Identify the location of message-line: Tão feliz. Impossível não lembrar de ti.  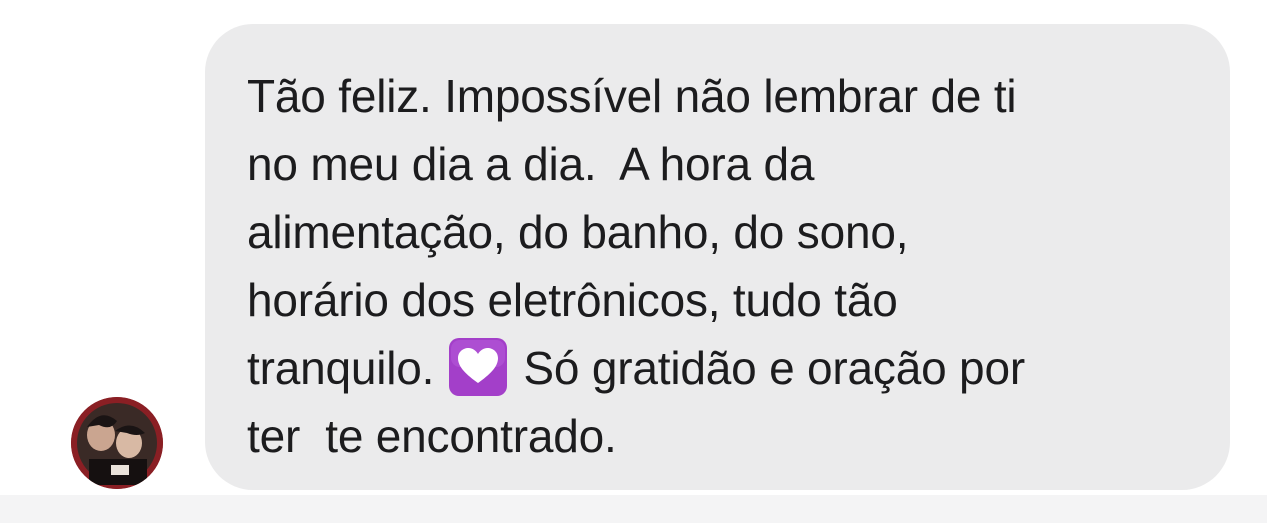
(632, 96).